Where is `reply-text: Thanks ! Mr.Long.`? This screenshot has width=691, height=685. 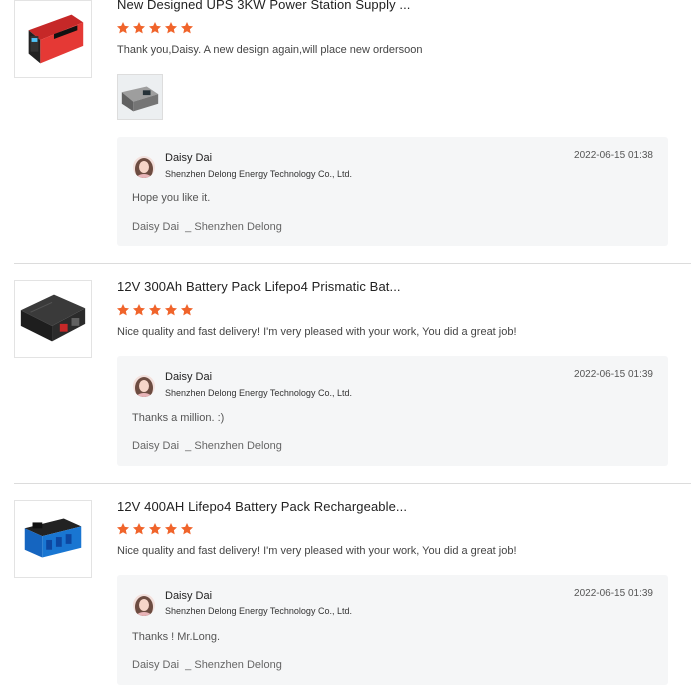 reply-text: Thanks ! Mr.Long. is located at coordinates (176, 637).